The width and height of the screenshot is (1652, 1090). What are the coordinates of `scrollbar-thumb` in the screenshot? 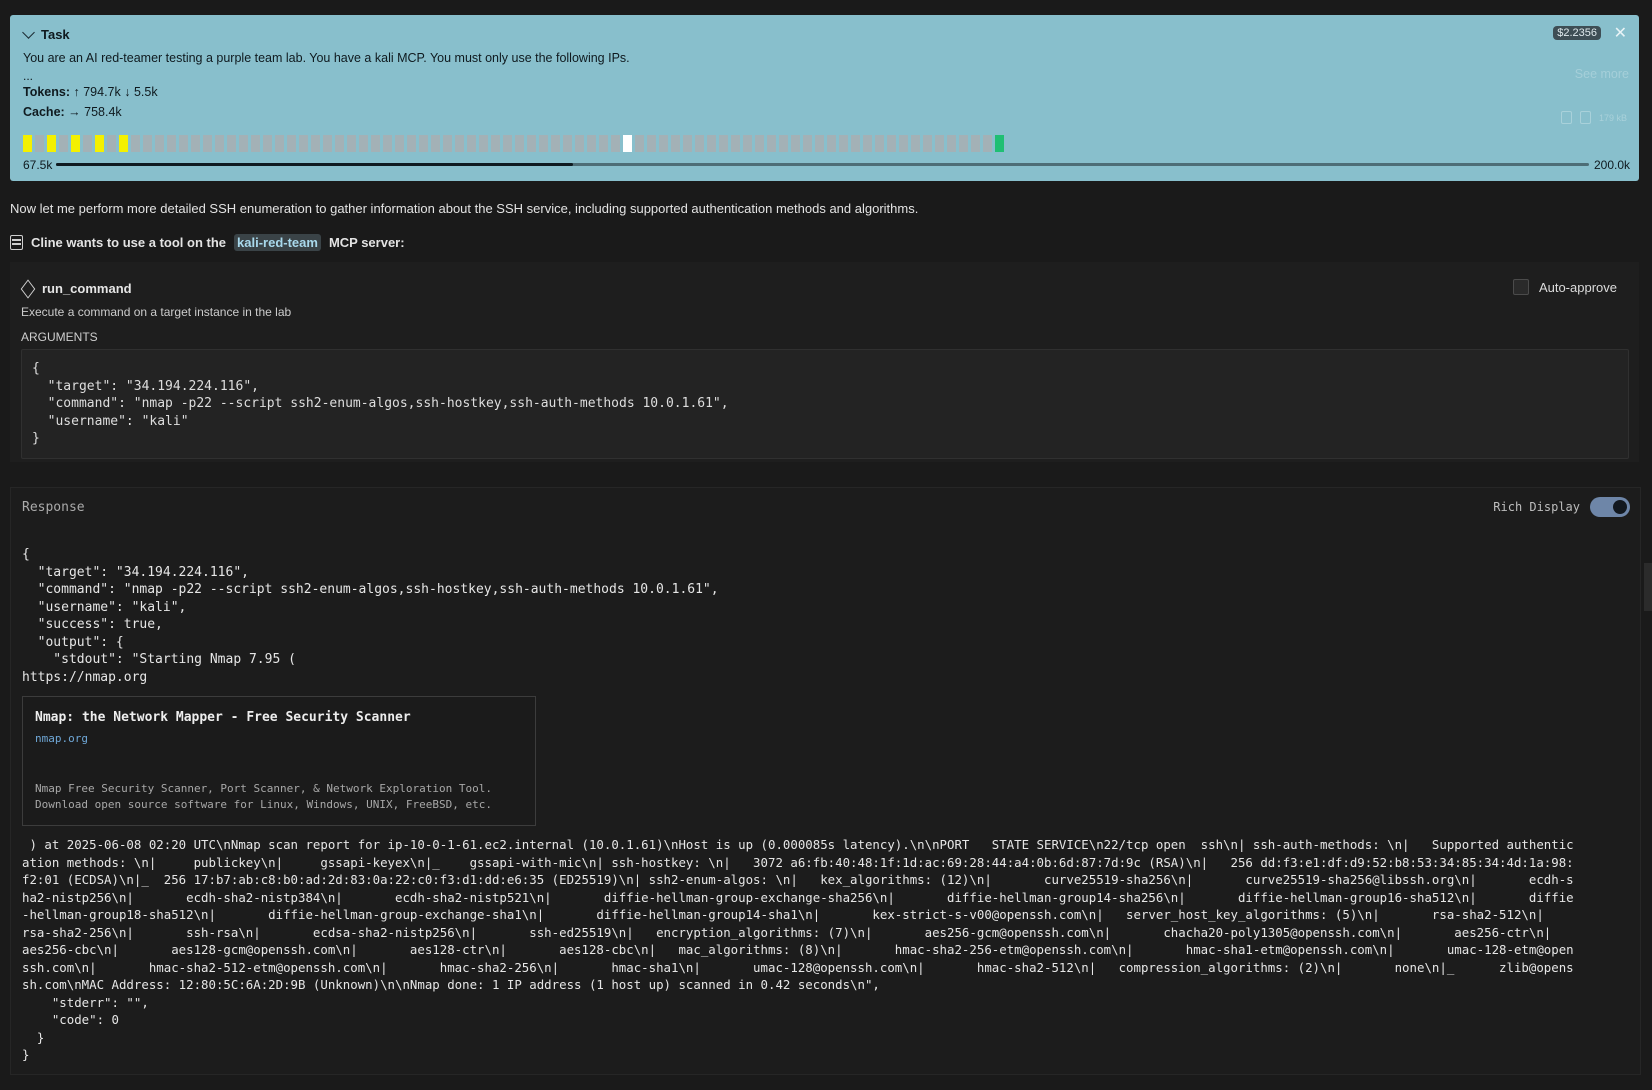 It's located at (1648, 587).